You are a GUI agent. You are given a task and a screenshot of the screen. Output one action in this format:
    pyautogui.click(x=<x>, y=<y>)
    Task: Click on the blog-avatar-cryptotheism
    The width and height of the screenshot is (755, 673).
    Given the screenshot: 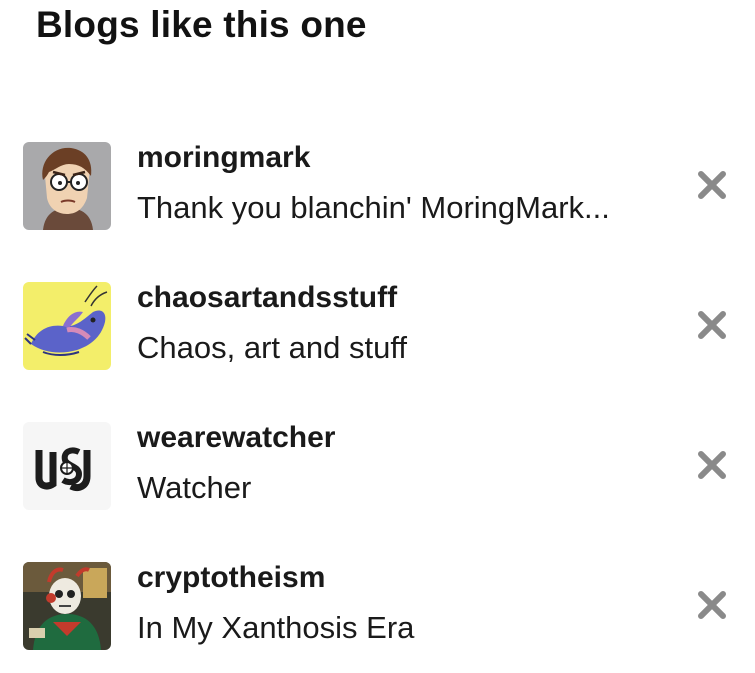 What is the action you would take?
    pyautogui.click(x=67, y=606)
    